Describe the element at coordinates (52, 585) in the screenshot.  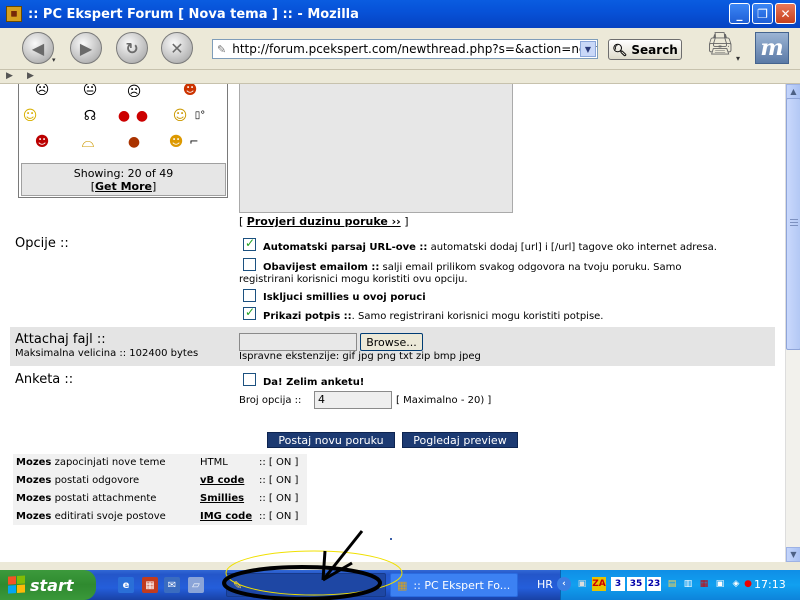
I see `start-label: start` at that location.